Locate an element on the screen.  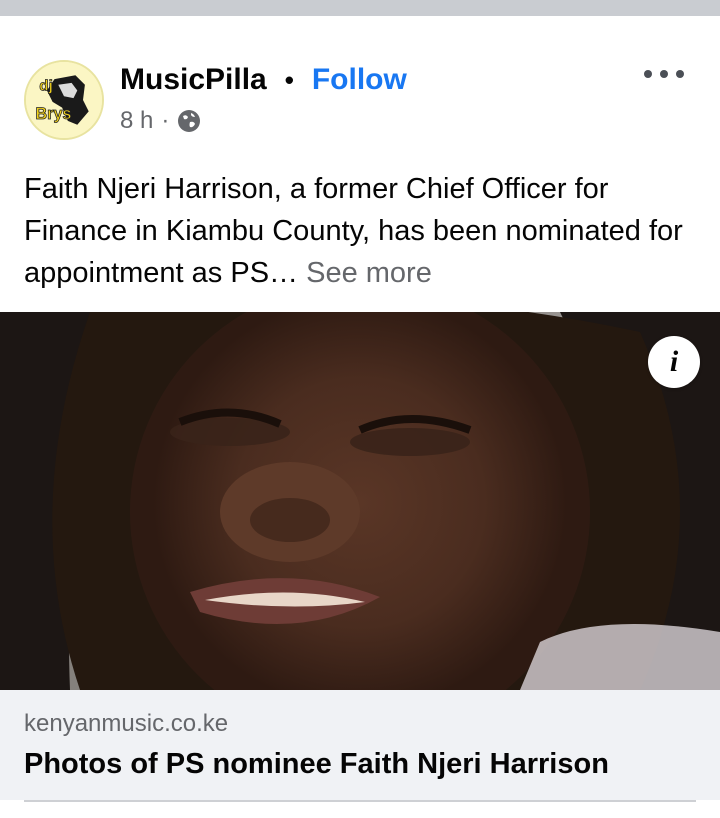
svg-text: dj is located at coordinates (45, 86).